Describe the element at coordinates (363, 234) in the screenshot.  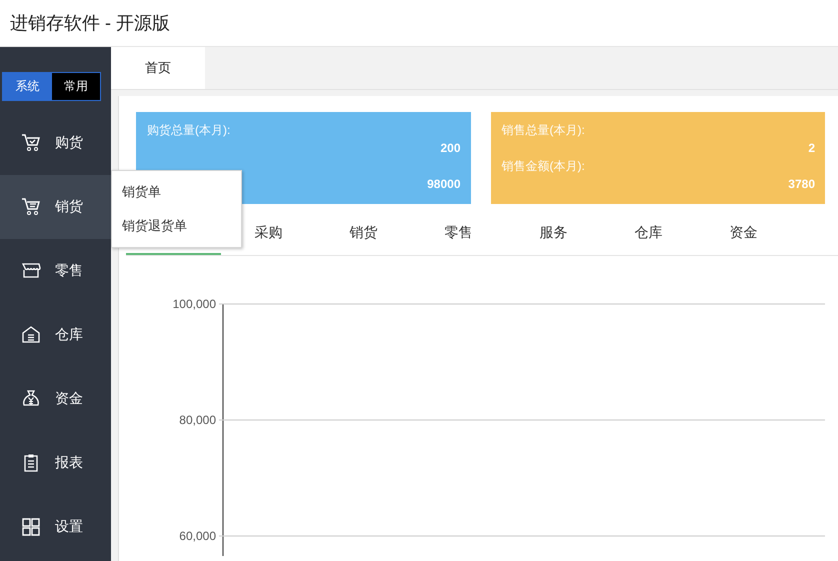
I see `chart-tab: 销货` at that location.